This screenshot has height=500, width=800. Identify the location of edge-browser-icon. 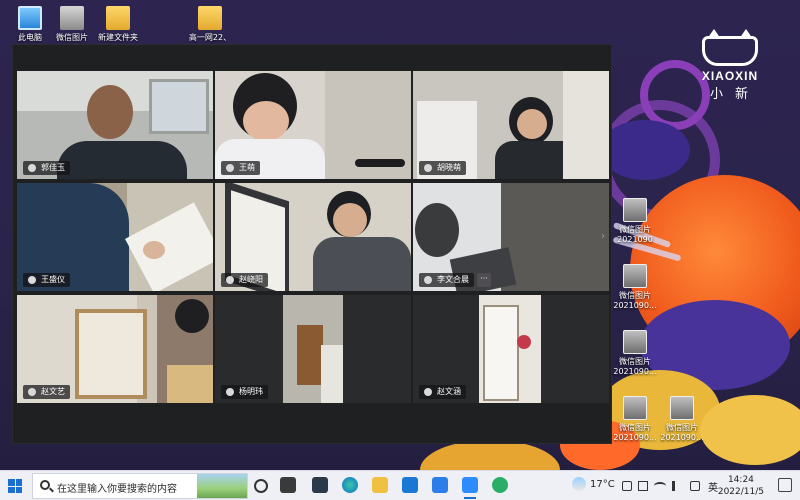
(350, 485).